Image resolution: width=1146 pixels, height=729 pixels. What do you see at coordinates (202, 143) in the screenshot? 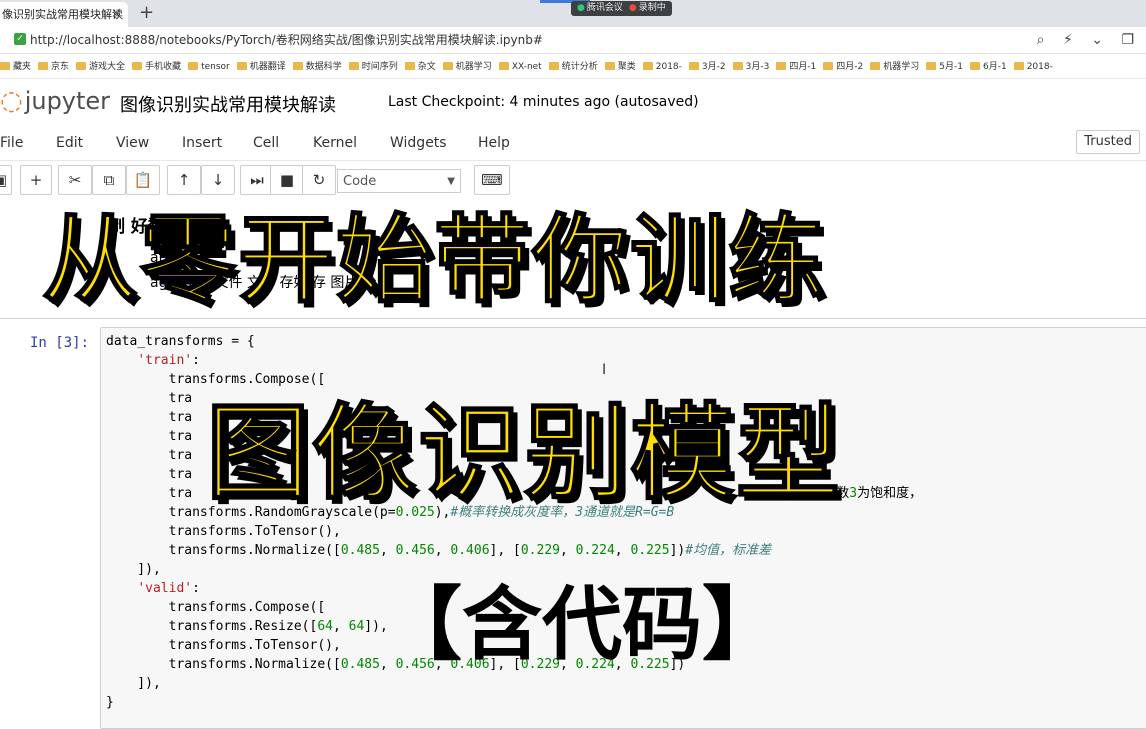
I see `menu-insert: Insert` at bounding box center [202, 143].